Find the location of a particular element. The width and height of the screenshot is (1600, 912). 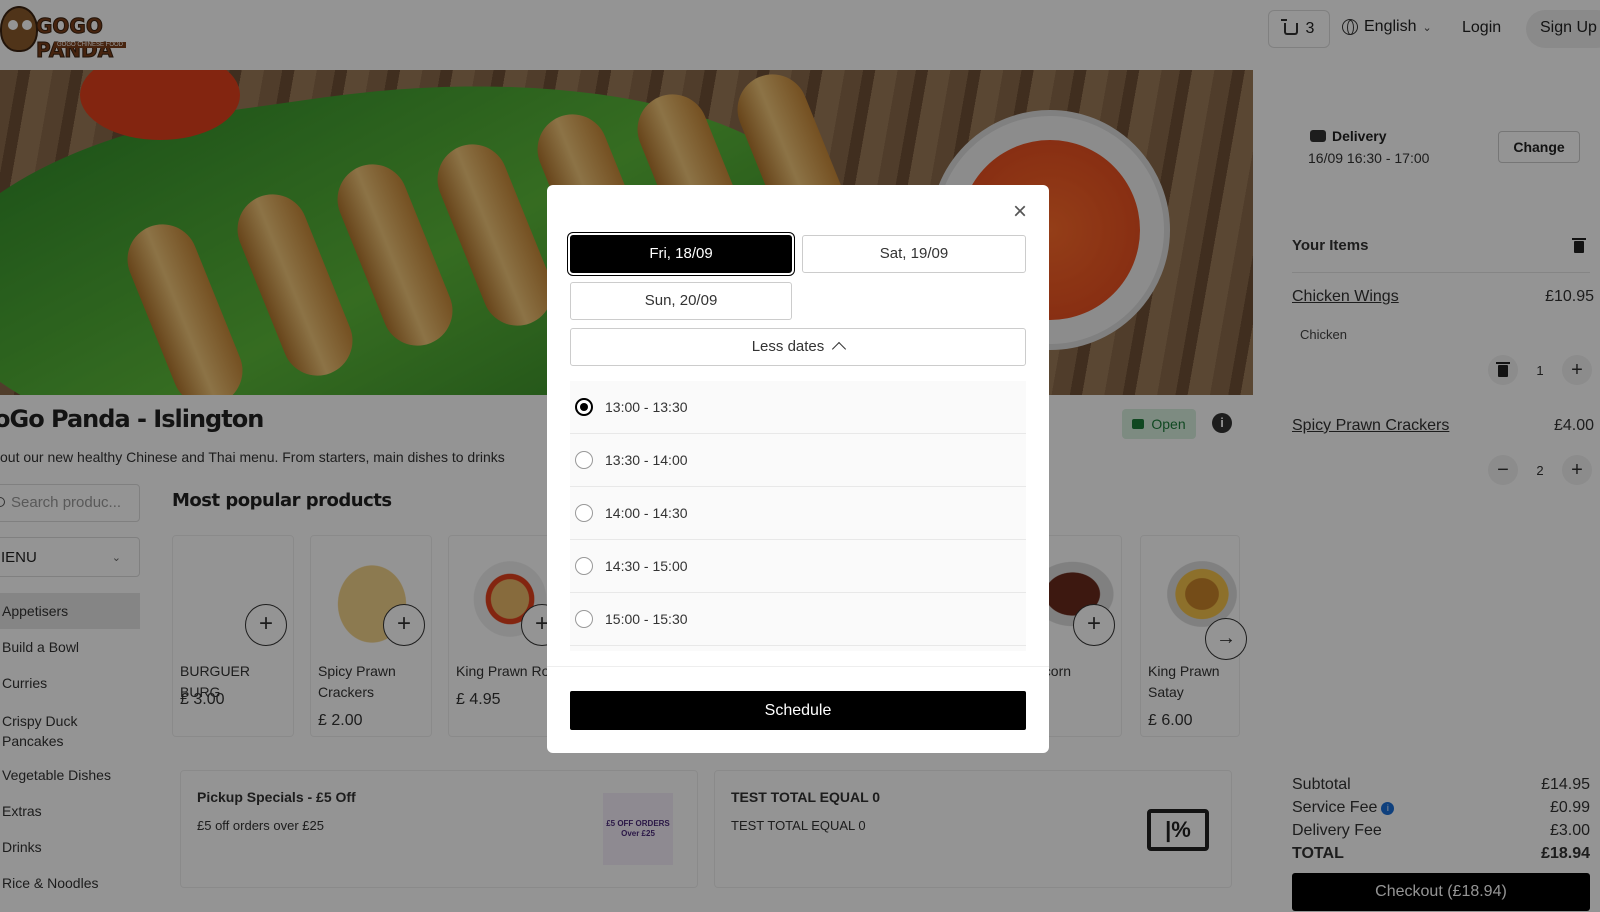

time-slot: 14:00 - 14:30 is located at coordinates (798, 513).